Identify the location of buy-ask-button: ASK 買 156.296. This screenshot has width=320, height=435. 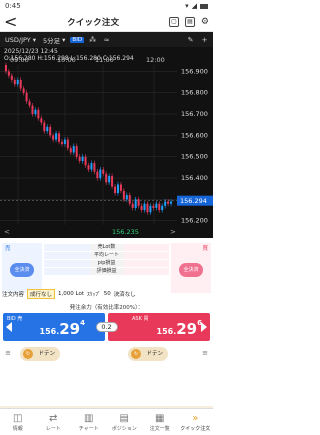
(159, 327).